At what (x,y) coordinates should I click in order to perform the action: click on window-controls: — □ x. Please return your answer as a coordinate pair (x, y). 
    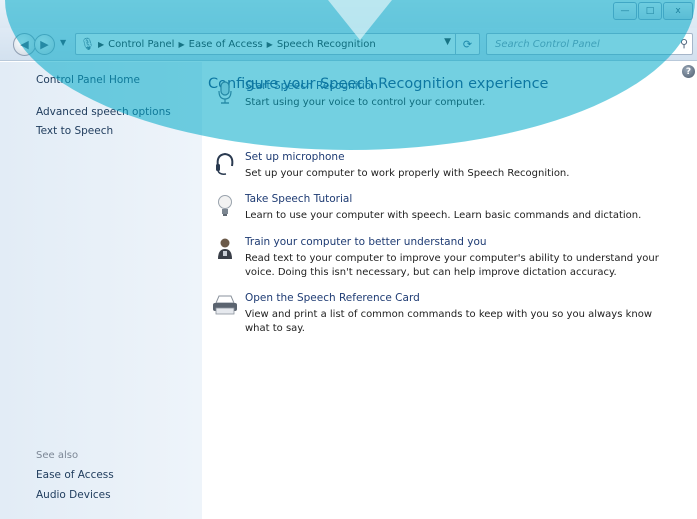
    Looking at the image, I should click on (653, 11).